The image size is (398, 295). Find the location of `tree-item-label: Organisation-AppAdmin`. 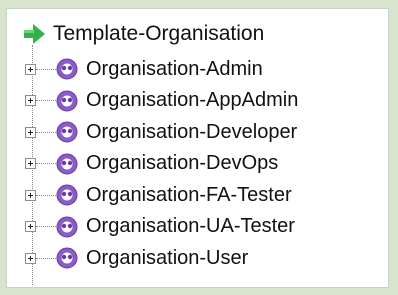

tree-item-label: Organisation-AppAdmin is located at coordinates (192, 100).